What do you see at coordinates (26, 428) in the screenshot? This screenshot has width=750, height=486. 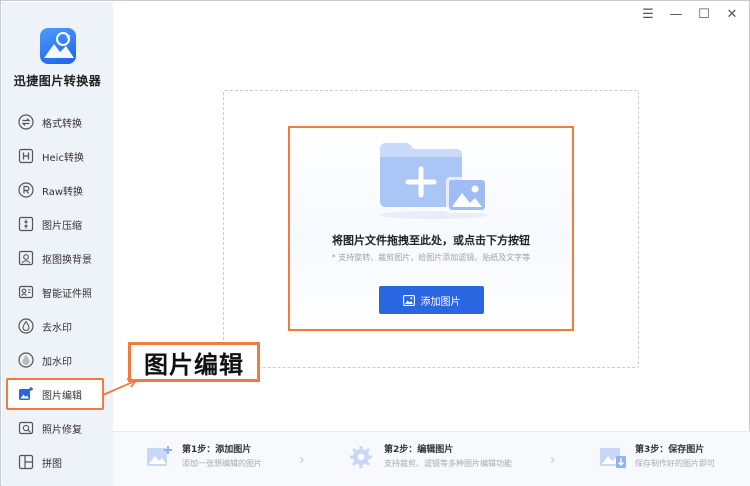 I see `photo-repair-icon` at bounding box center [26, 428].